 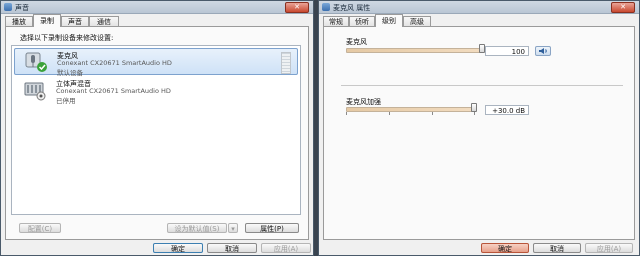 I want to click on sound-app-icon, so click(x=8, y=7).